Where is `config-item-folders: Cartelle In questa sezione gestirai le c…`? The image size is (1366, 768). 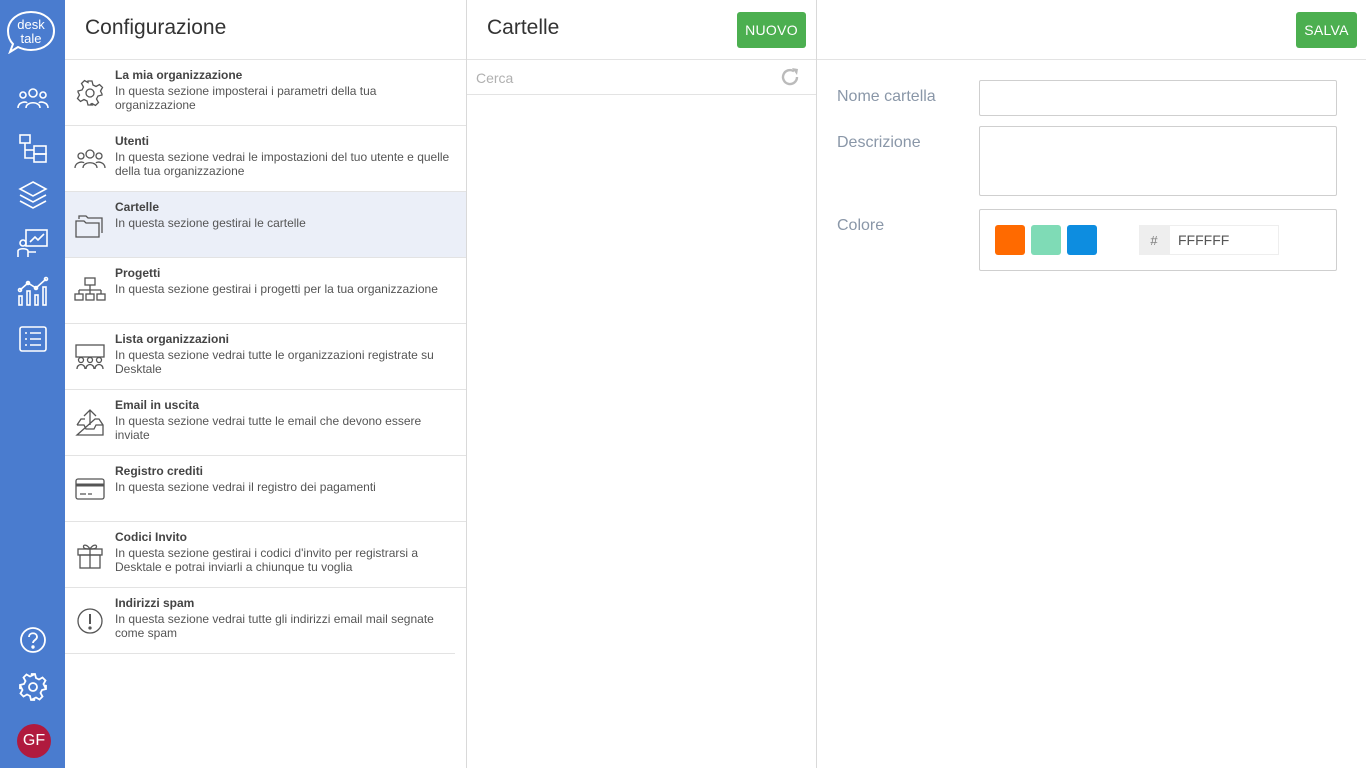 config-item-folders: Cartelle In questa sezione gestirai le c… is located at coordinates (265, 225).